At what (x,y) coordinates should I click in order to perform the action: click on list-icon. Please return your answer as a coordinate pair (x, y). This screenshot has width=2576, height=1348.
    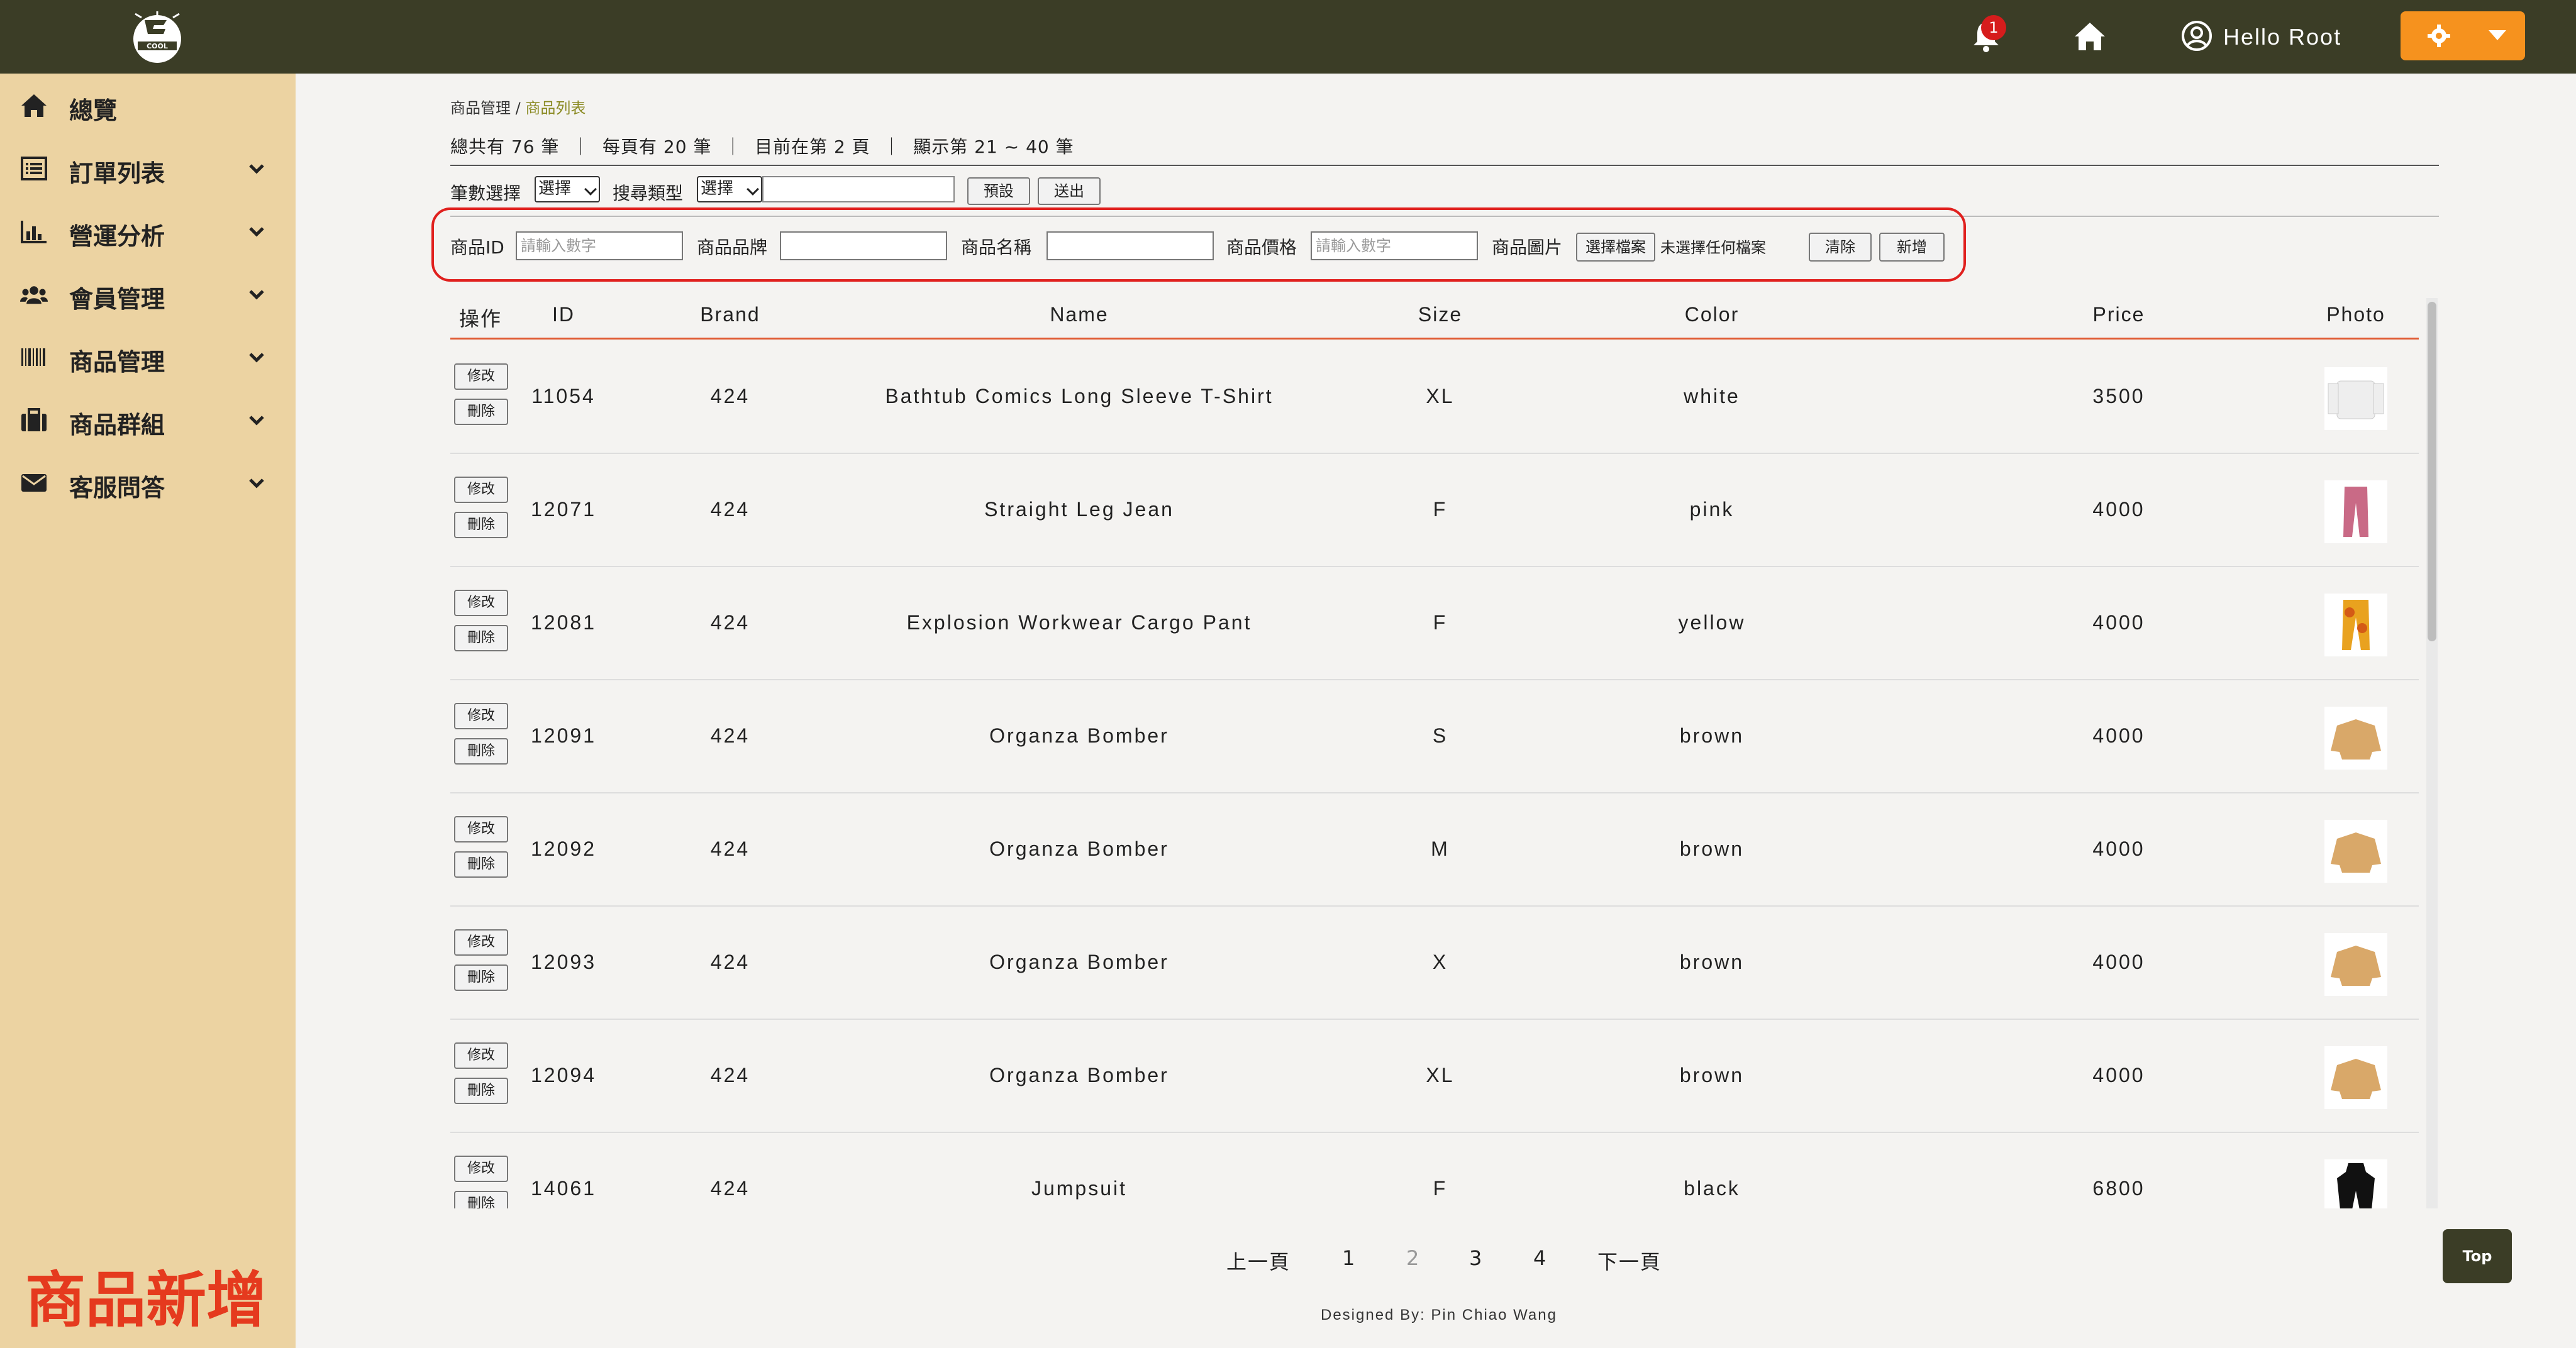
    Looking at the image, I should click on (34, 168).